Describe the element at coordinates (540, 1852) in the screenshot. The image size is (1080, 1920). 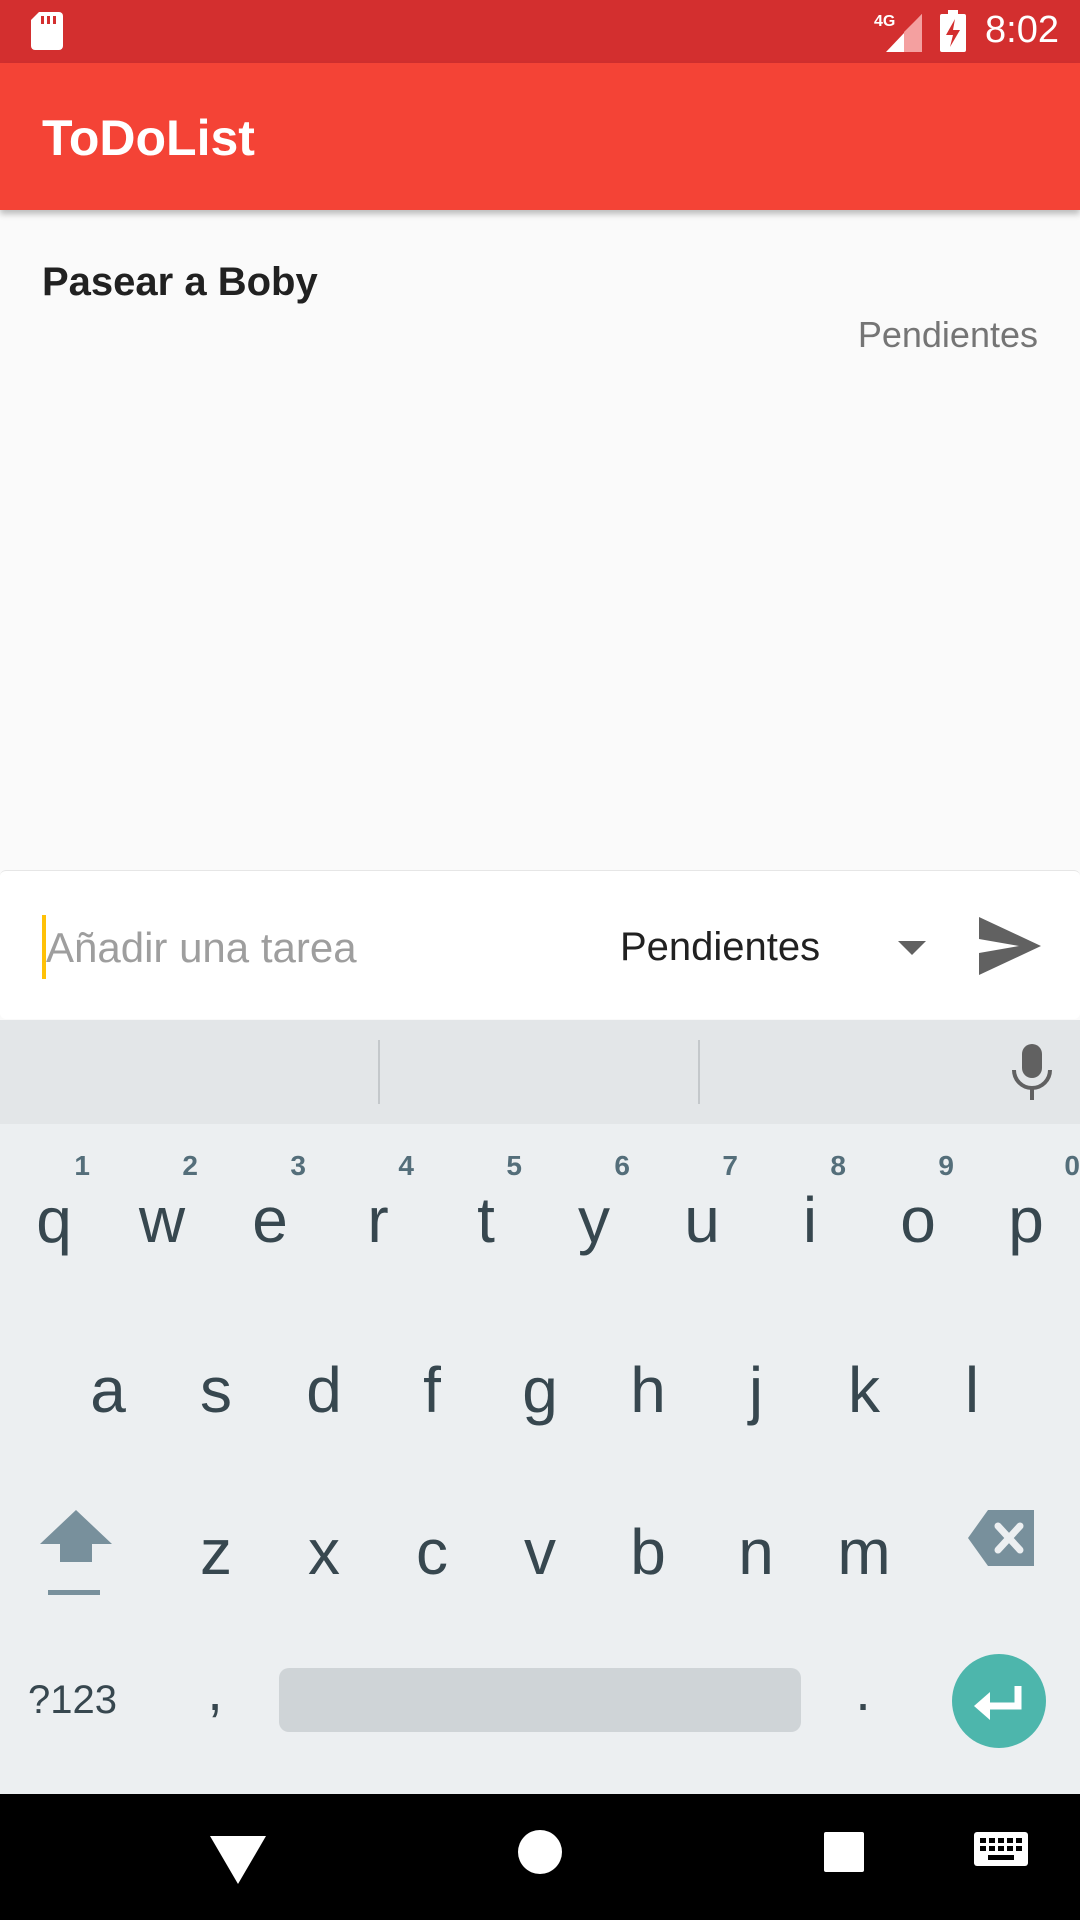
I see `home-icon` at that location.